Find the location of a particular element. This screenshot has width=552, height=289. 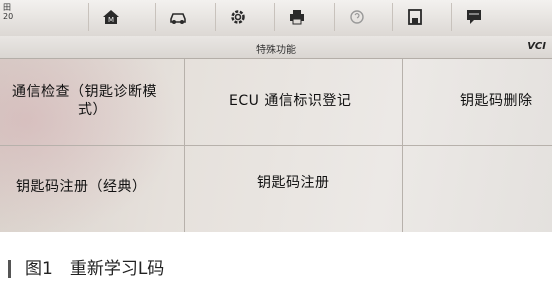

settings-button is located at coordinates (237, 17).